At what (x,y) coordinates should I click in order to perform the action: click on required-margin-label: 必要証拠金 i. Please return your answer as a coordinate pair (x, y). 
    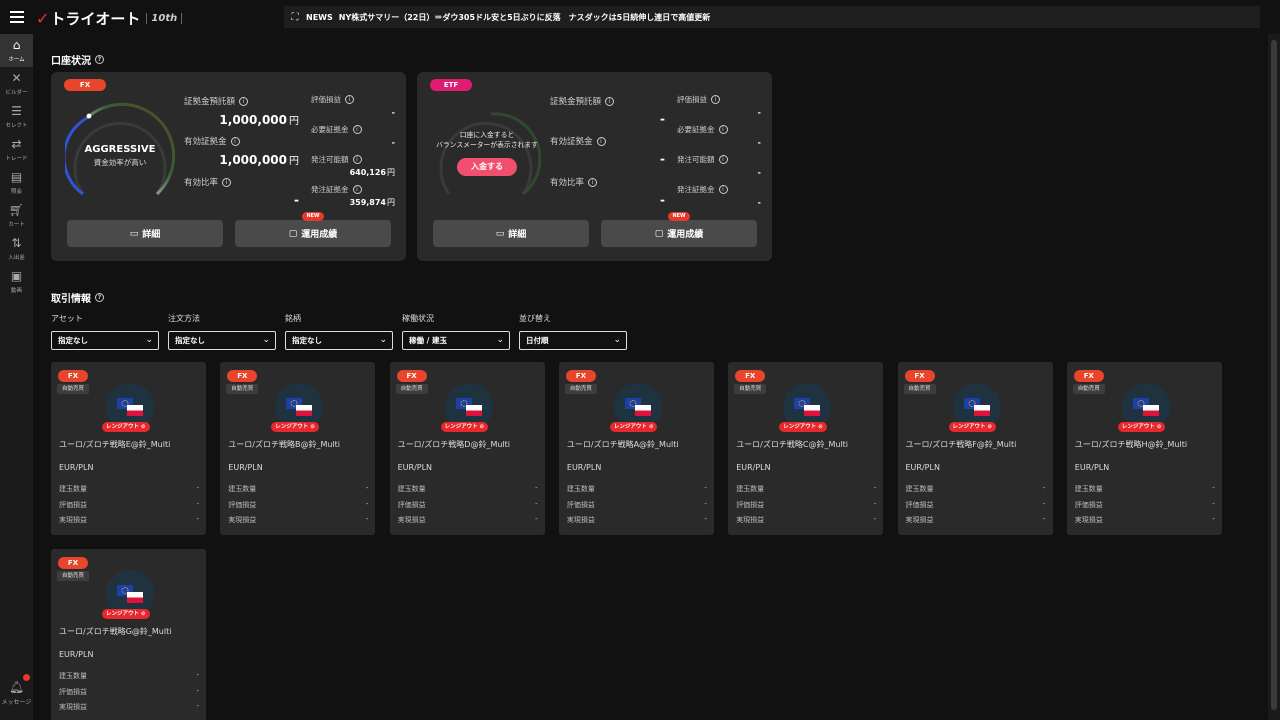
    Looking at the image, I should click on (336, 129).